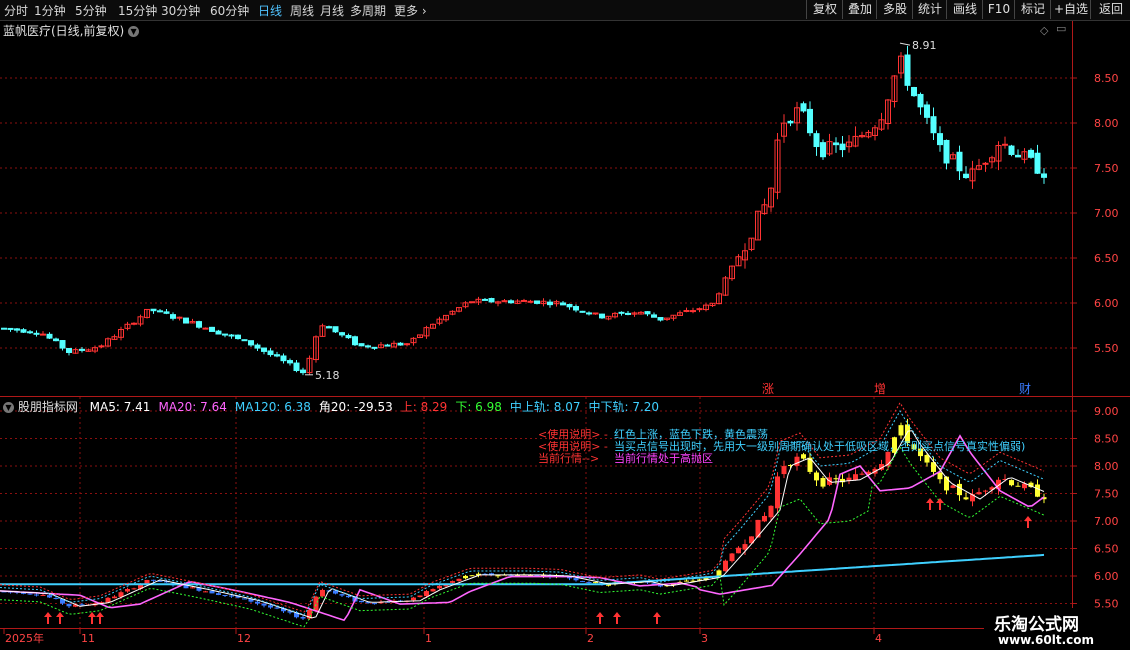  I want to click on y-tick-label: 9.00, so click(1106, 411).